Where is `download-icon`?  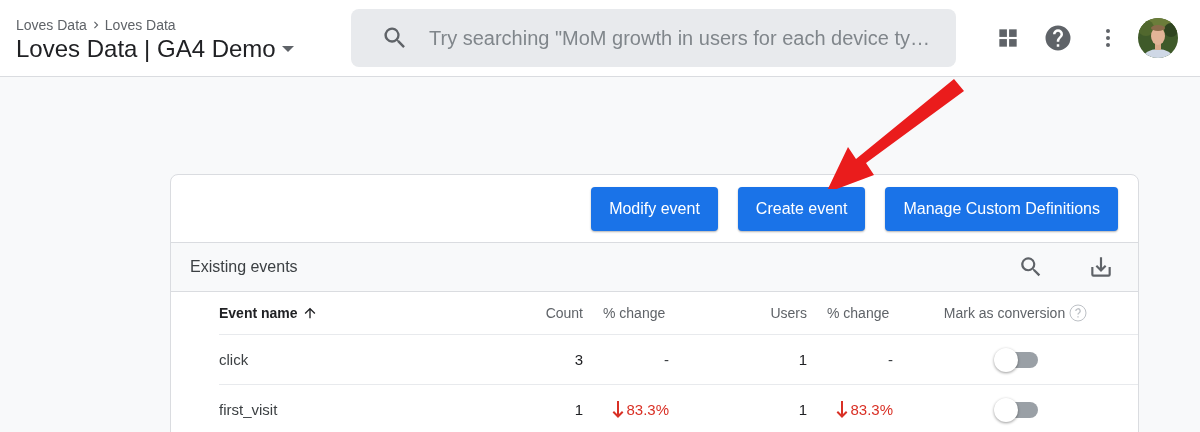
download-icon is located at coordinates (1101, 267).